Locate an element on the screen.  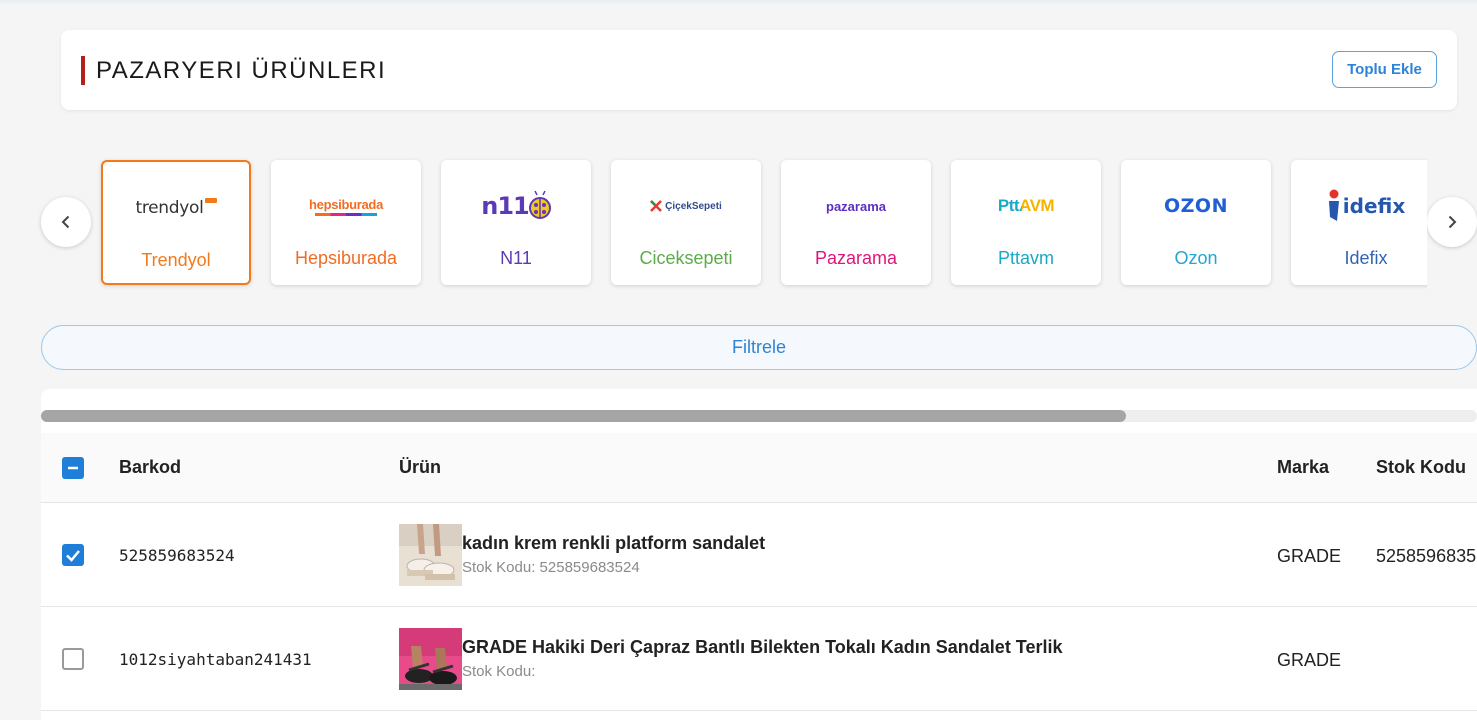
horizontal-scrollbar is located at coordinates (759, 416).